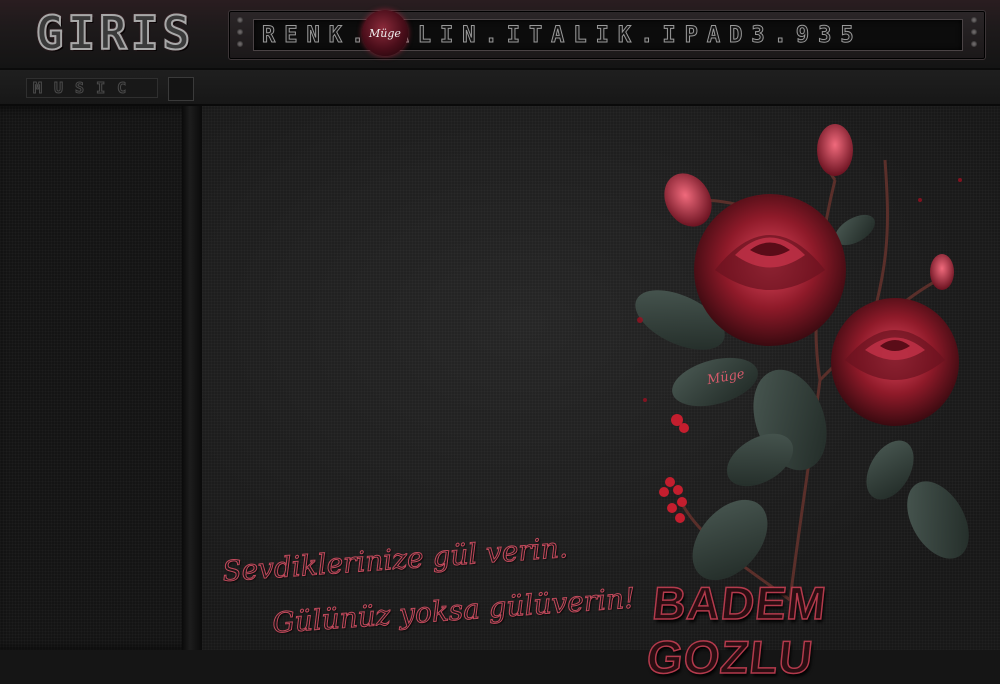 This screenshot has height=684, width=1000. Describe the element at coordinates (737, 630) in the screenshot. I see `signature-title: BADEM GOZLU` at that location.